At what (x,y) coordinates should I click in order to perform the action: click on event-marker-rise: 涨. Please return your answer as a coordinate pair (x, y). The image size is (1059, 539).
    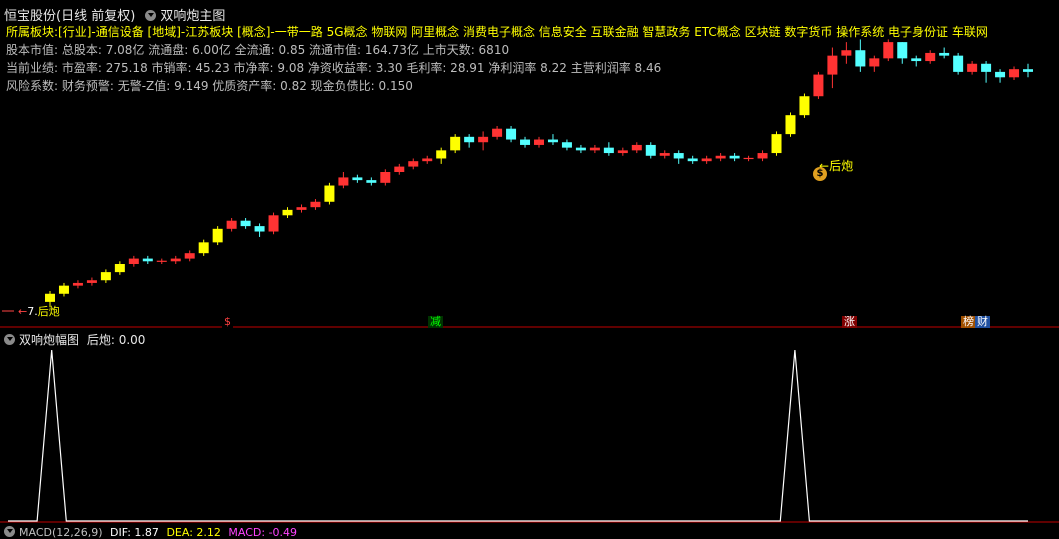
    Looking at the image, I should click on (849, 322).